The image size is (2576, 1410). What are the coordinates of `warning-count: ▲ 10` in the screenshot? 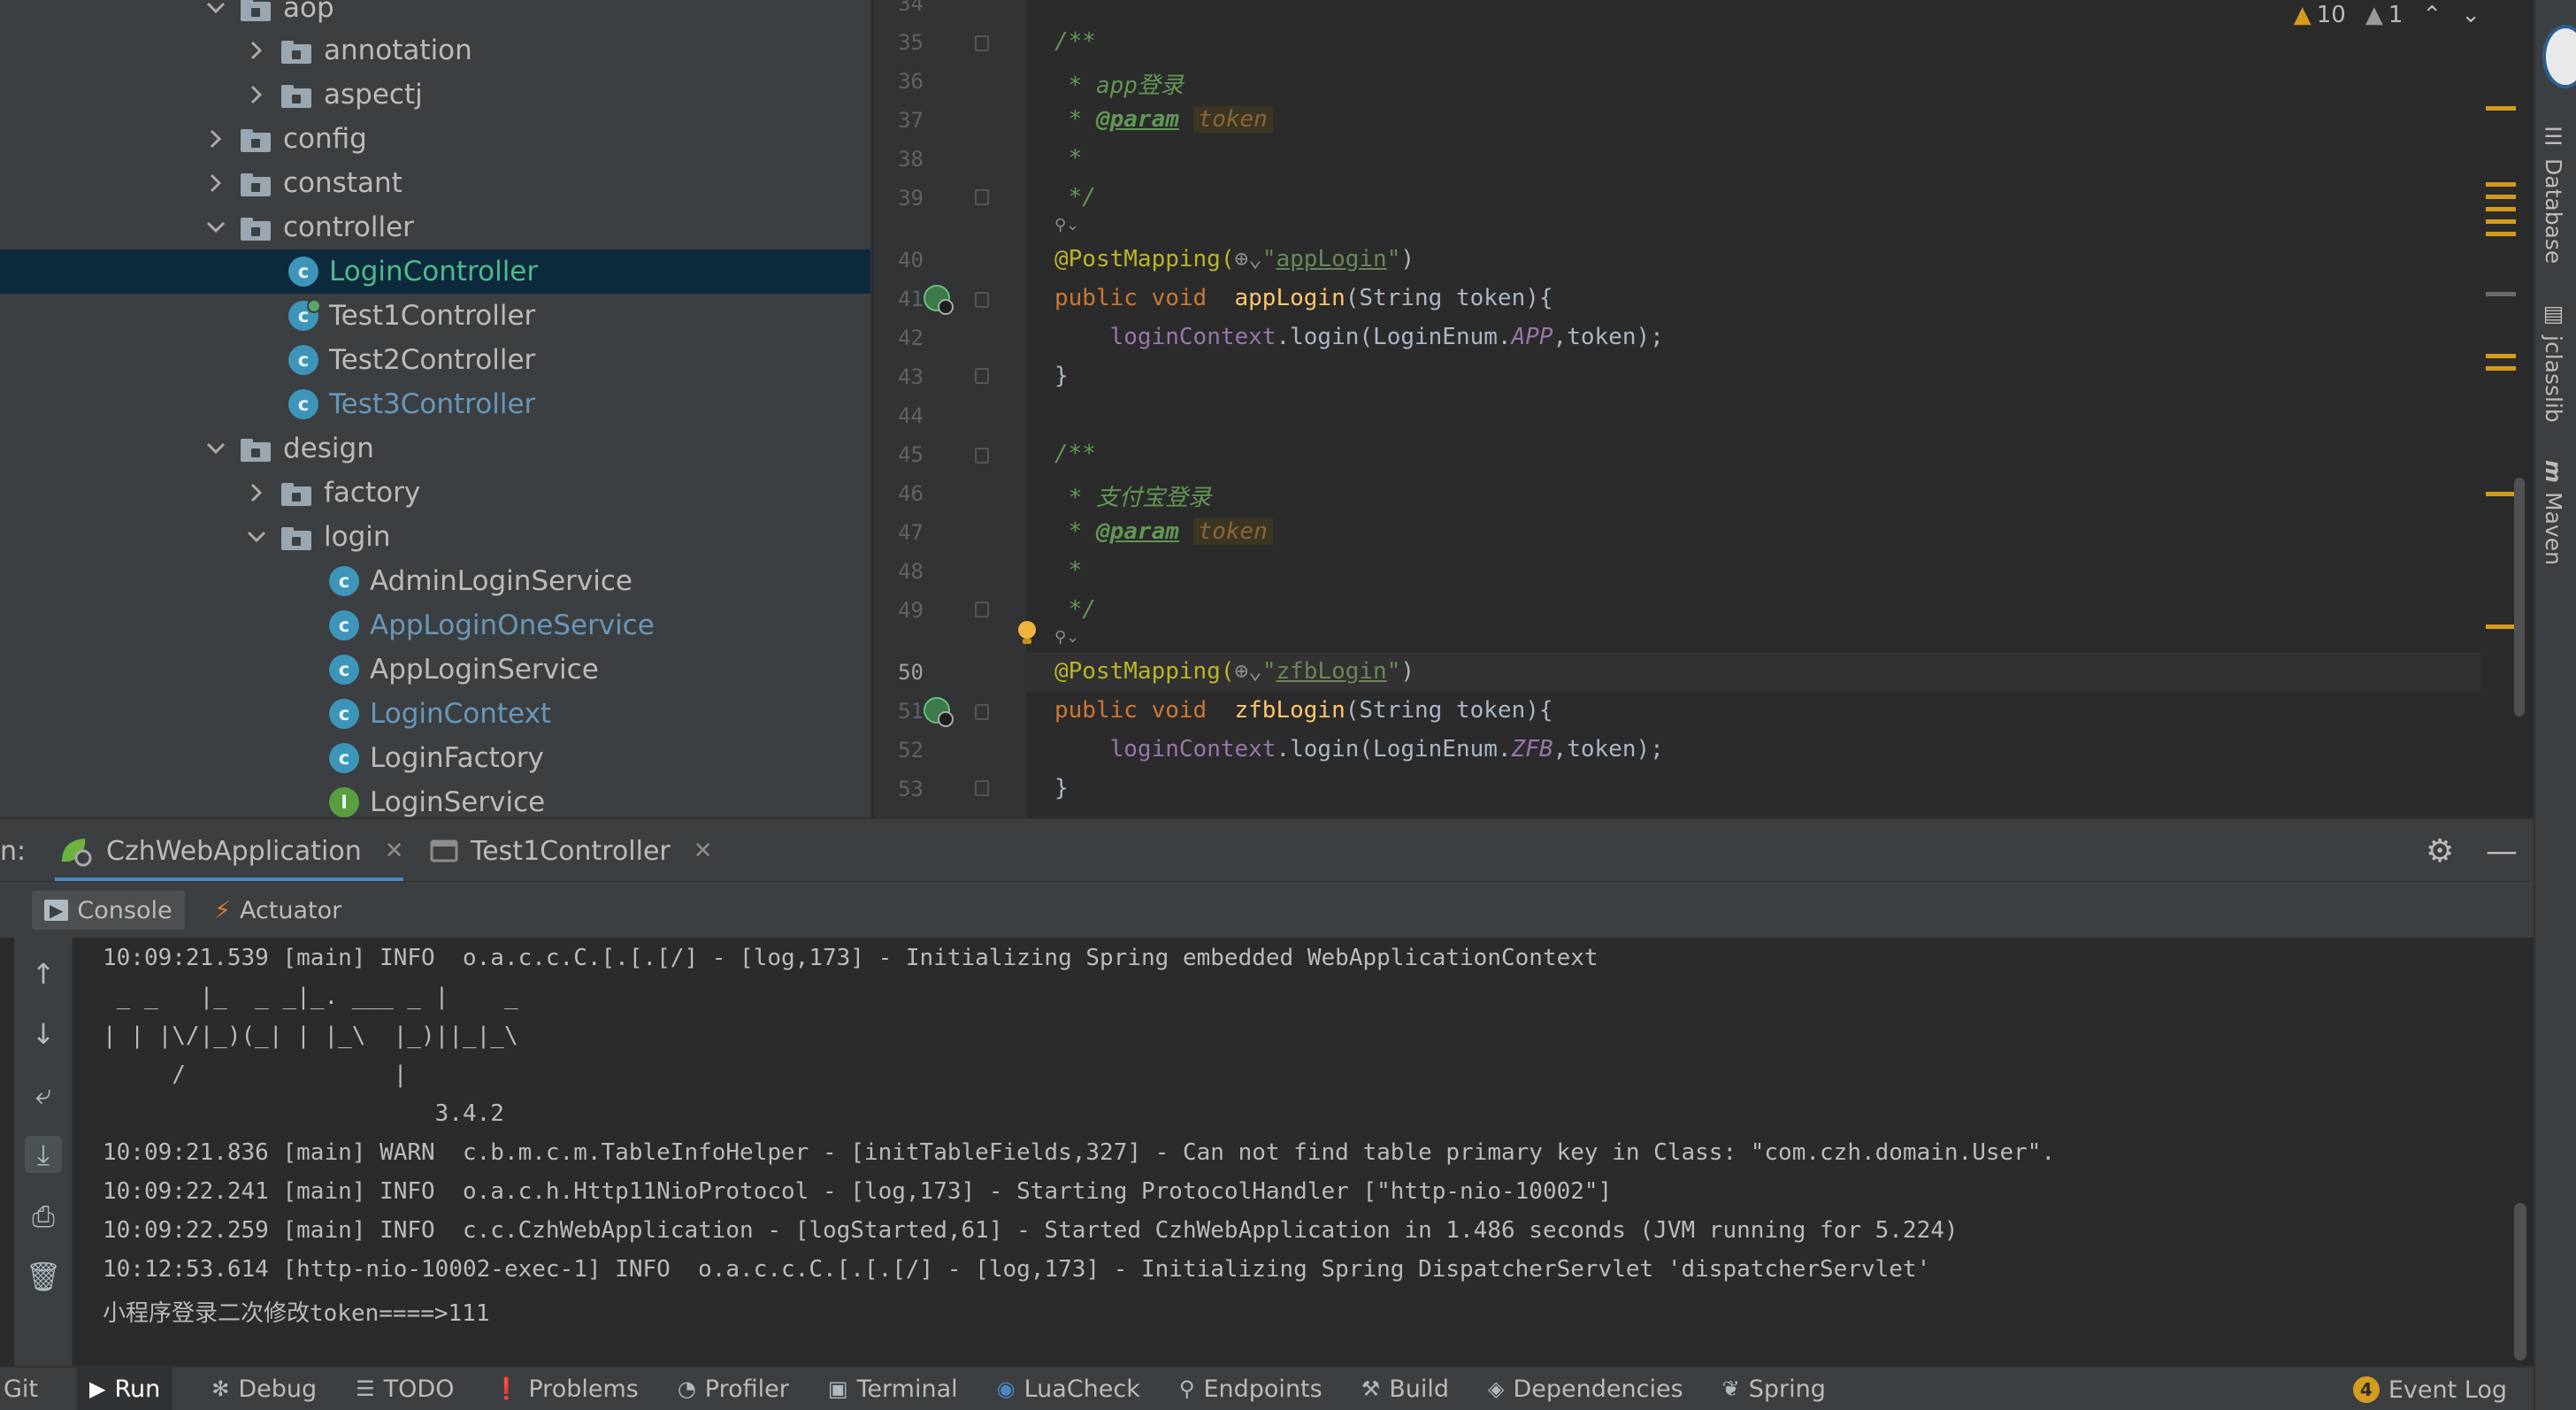 It's located at (2320, 15).